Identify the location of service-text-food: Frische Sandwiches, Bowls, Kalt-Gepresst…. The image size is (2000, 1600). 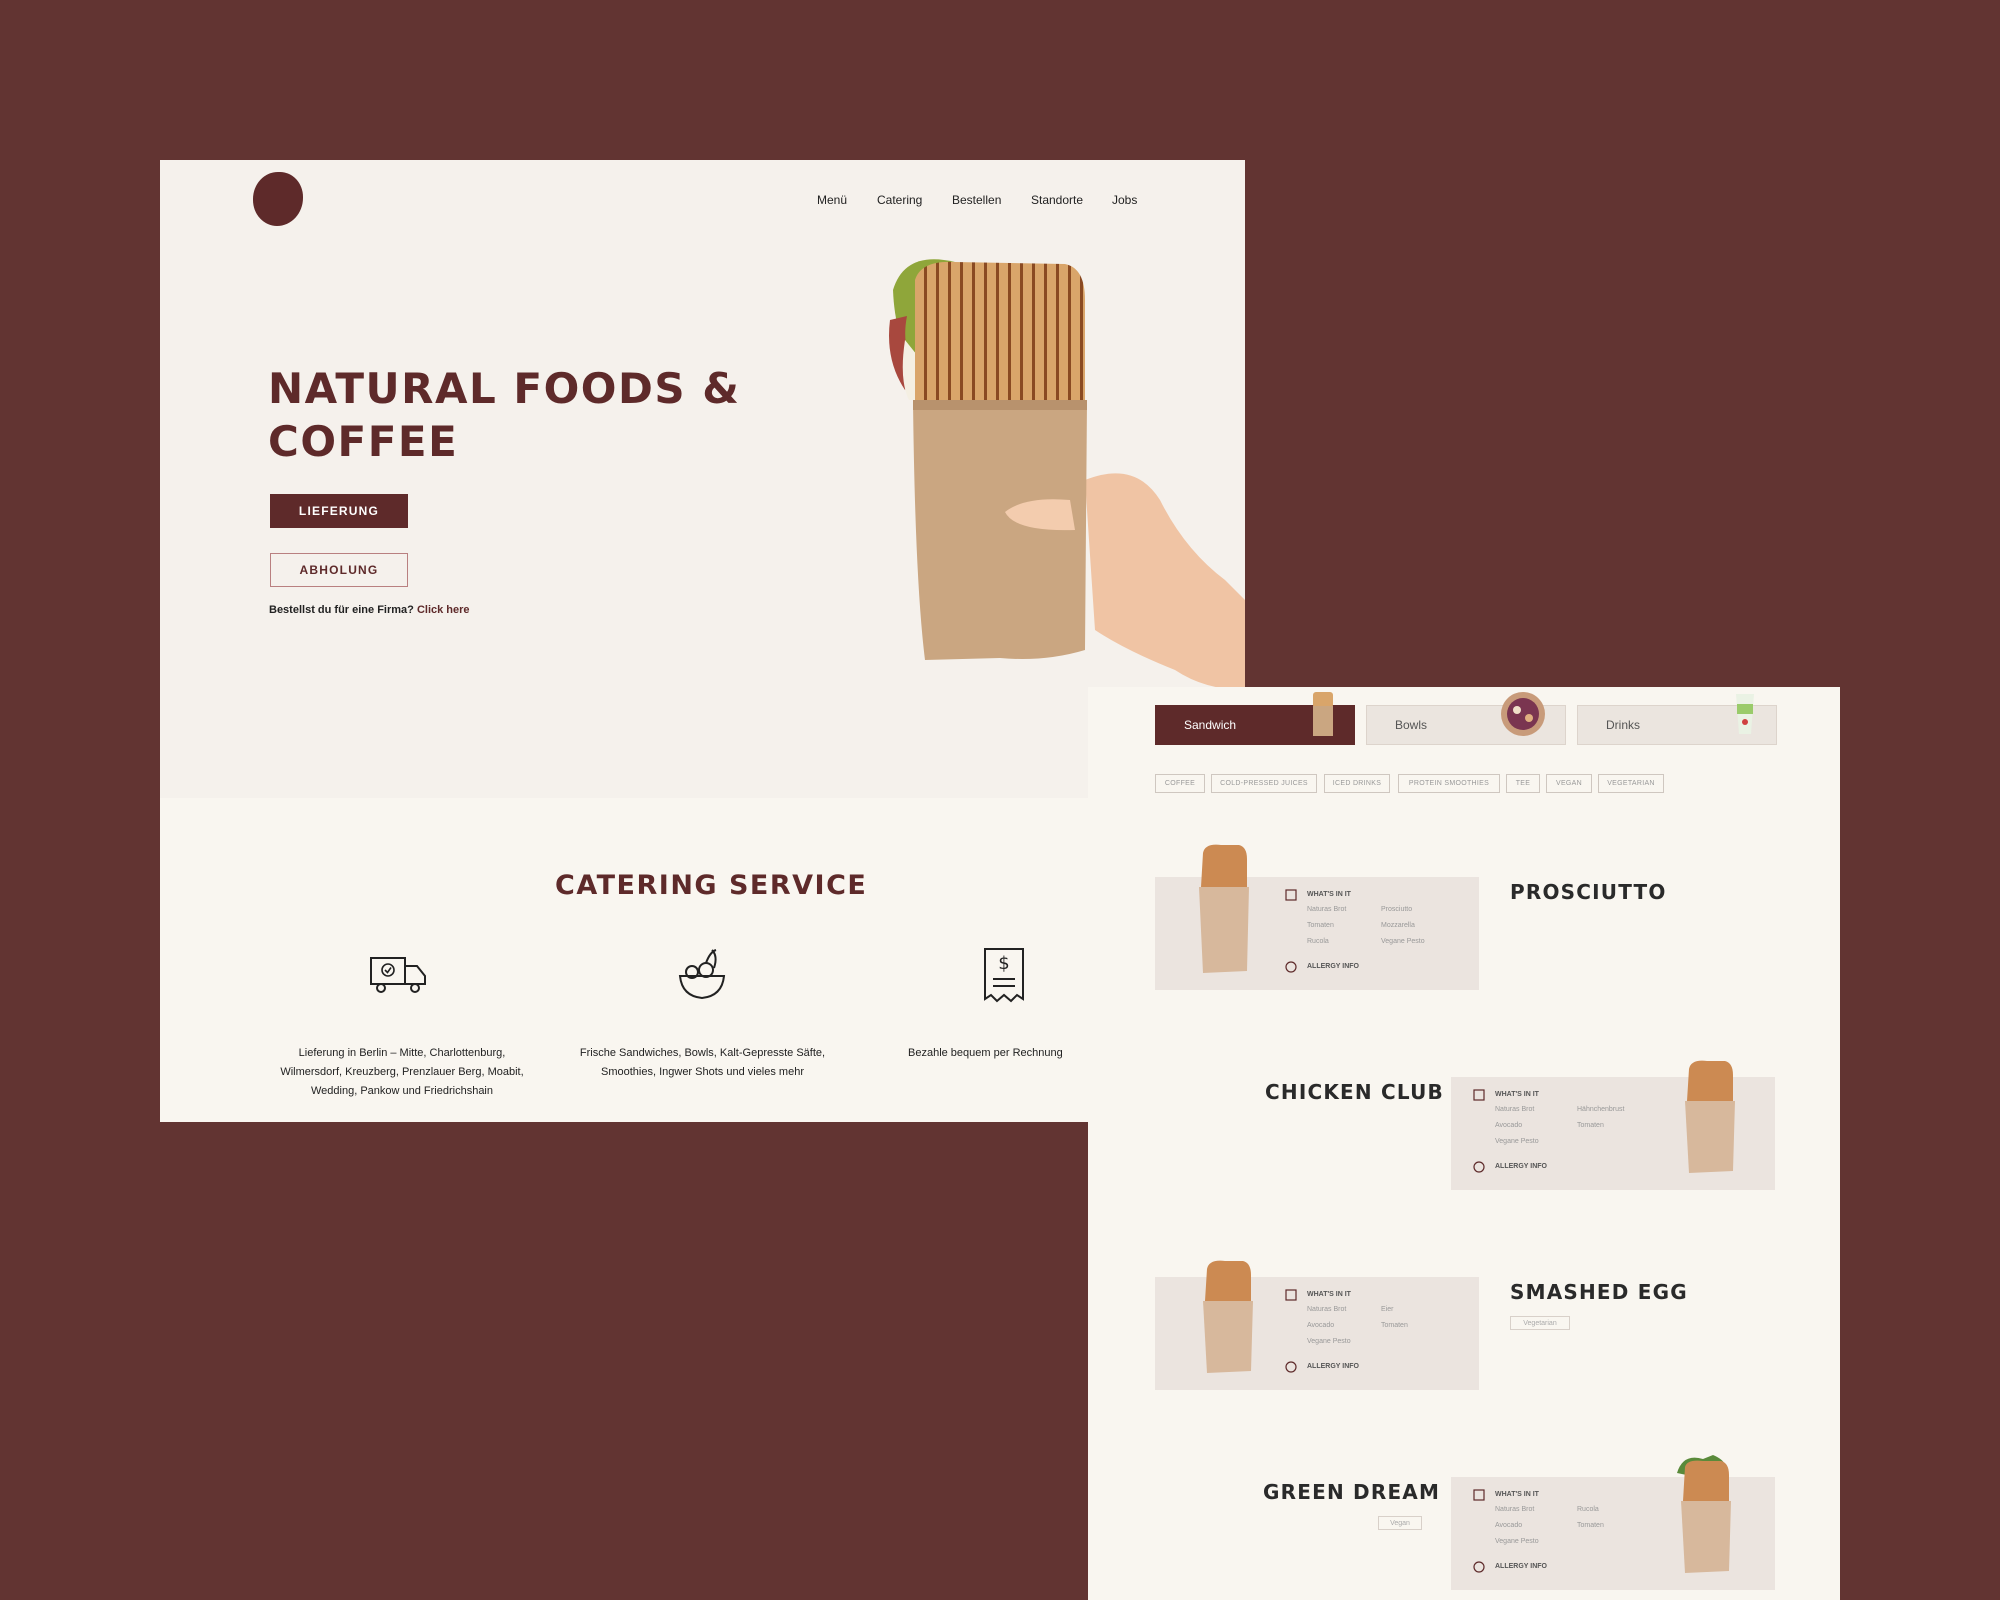
(702, 1062).